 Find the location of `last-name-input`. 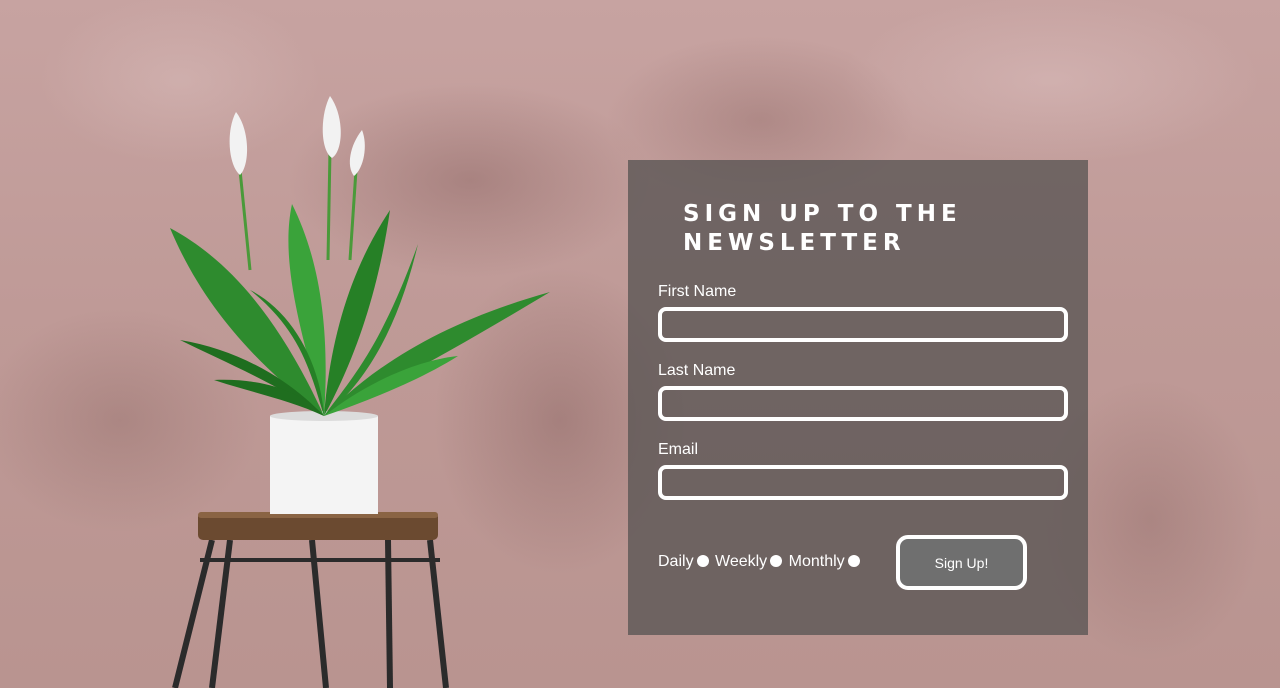

last-name-input is located at coordinates (863, 403).